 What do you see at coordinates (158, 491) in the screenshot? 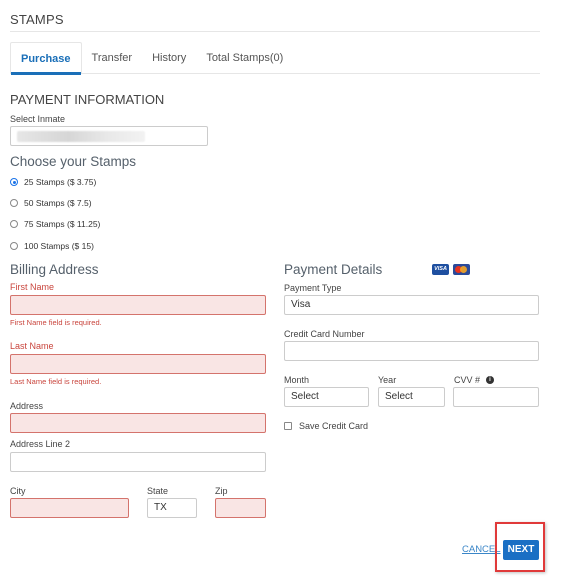
I see `state-label: State` at bounding box center [158, 491].